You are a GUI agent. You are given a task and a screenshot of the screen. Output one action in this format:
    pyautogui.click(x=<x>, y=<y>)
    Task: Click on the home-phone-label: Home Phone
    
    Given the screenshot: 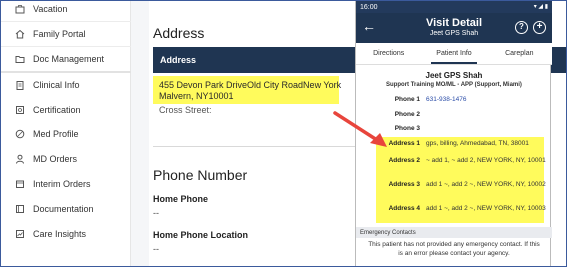 What is the action you would take?
    pyautogui.click(x=181, y=199)
    